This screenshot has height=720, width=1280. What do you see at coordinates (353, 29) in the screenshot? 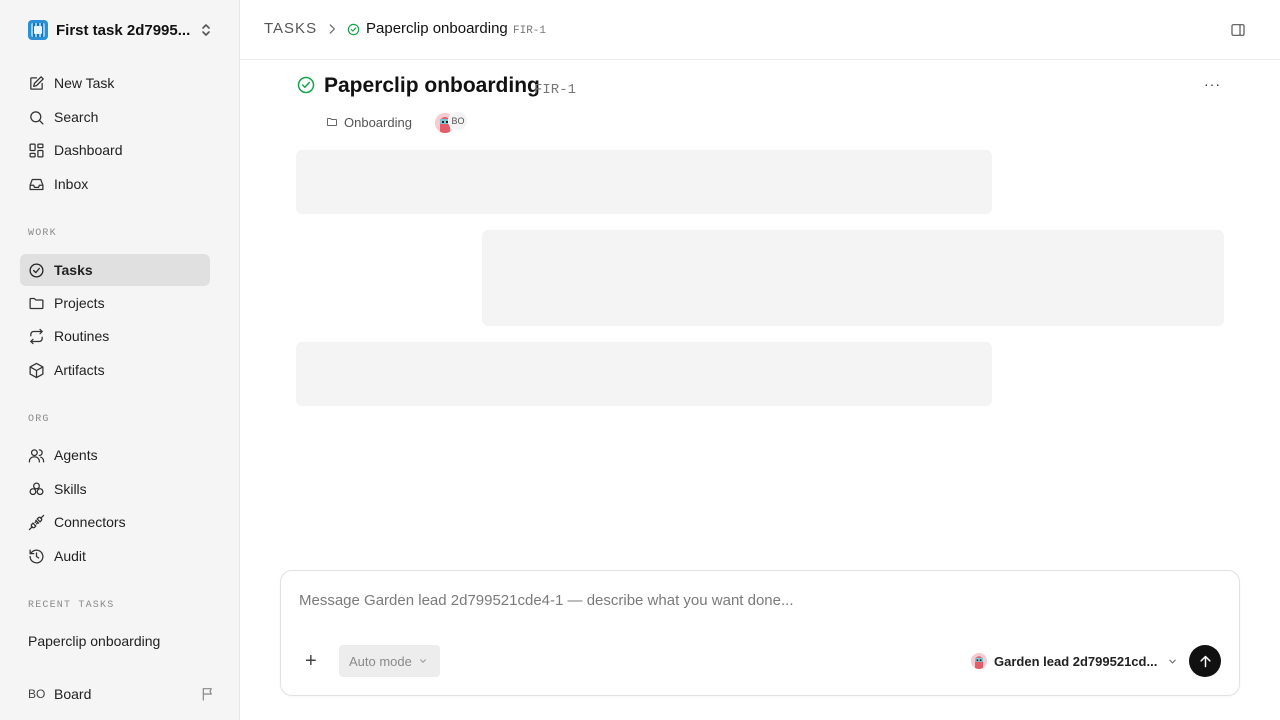
I see `status-done-icon` at bounding box center [353, 29].